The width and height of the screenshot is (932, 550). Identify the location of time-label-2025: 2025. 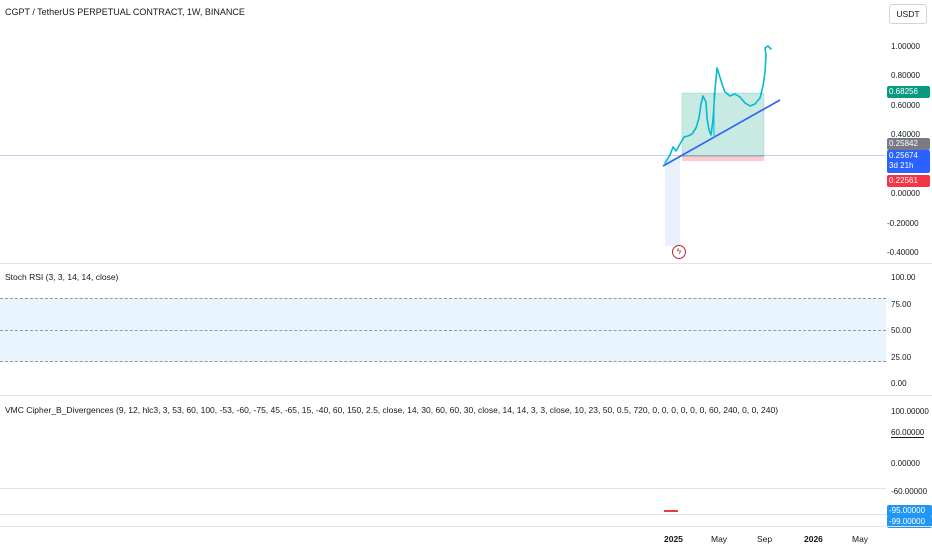
(673, 539).